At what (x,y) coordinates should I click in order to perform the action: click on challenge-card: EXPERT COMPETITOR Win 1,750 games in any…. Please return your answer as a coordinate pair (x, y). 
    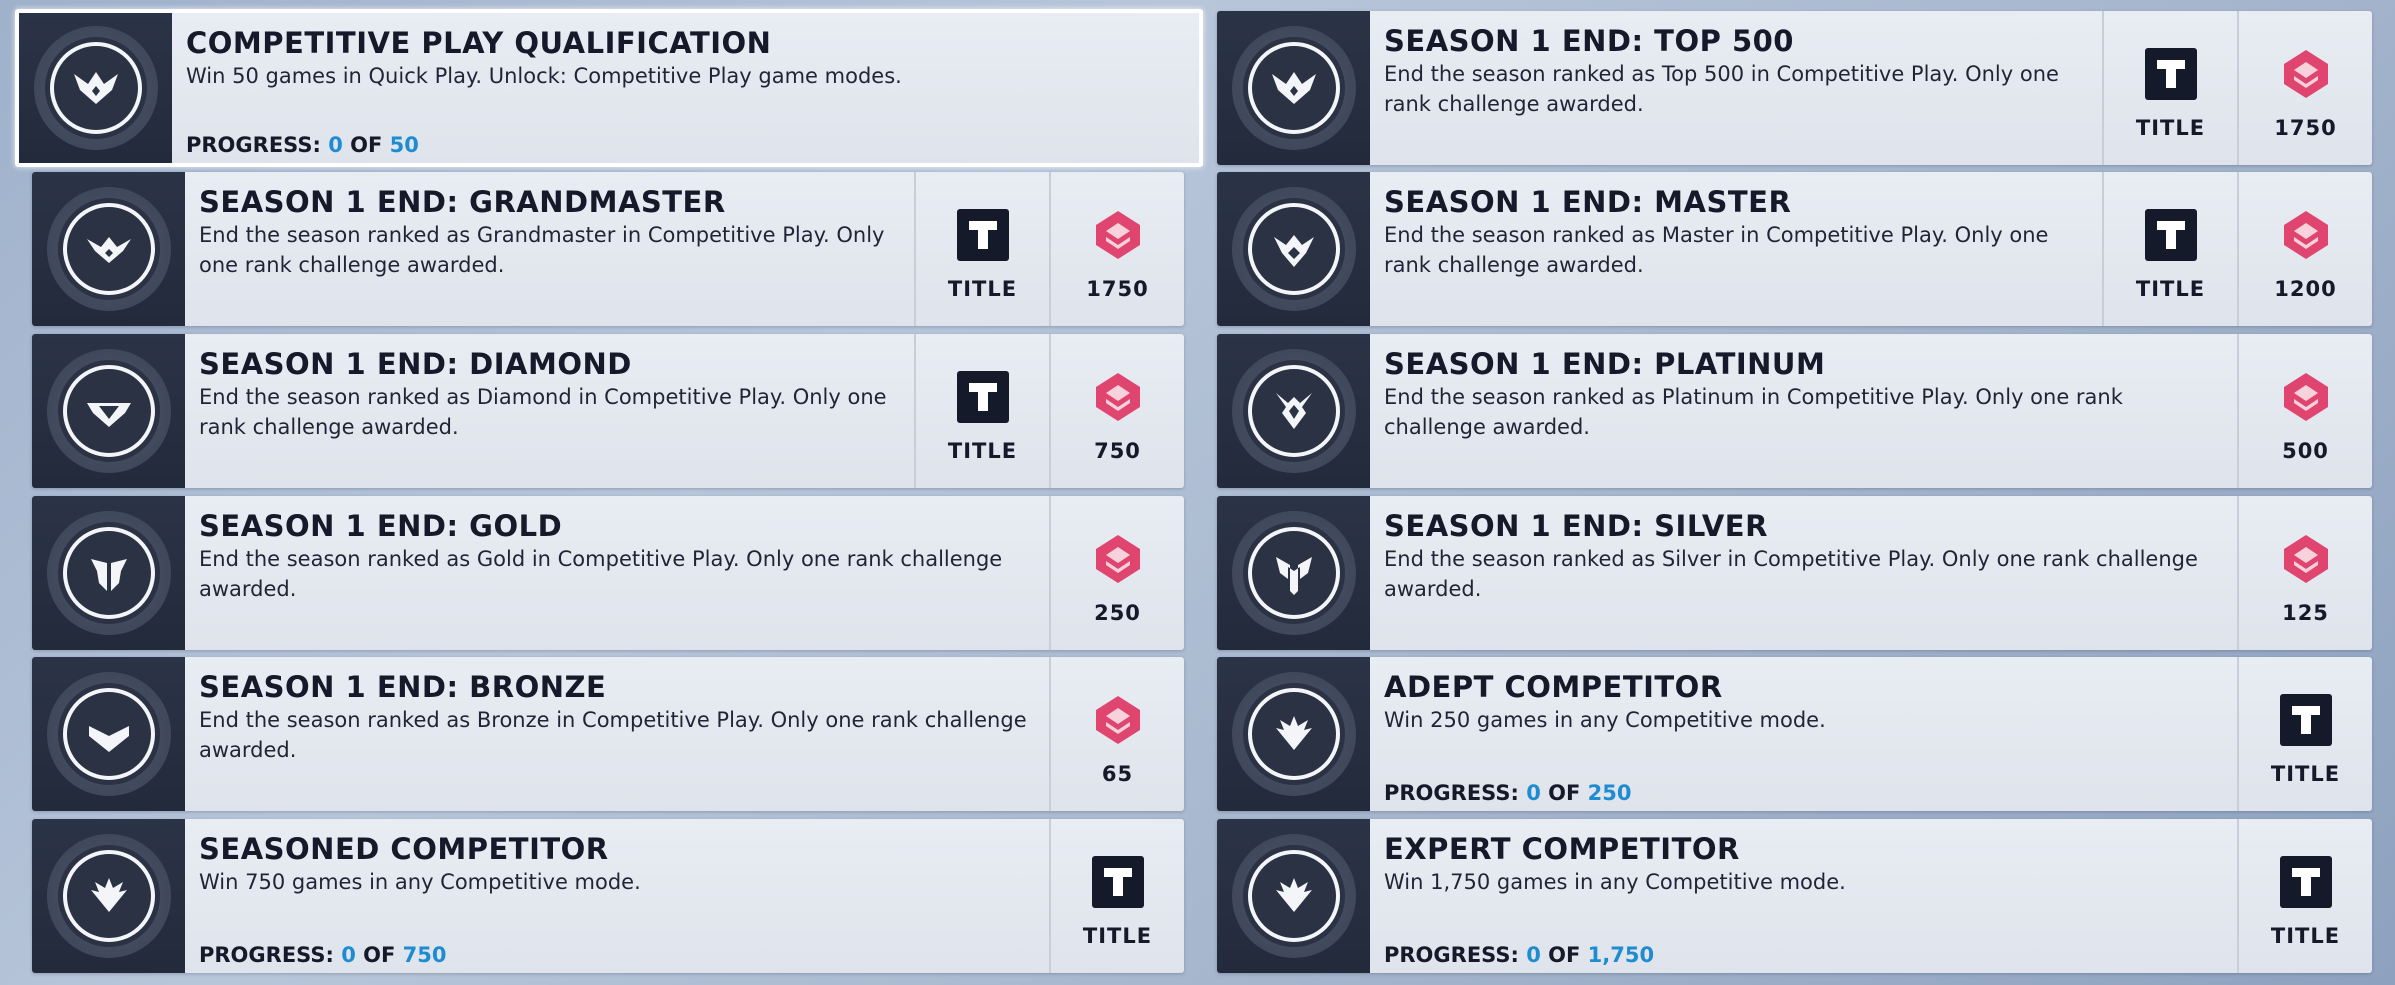
    Looking at the image, I should click on (1794, 896).